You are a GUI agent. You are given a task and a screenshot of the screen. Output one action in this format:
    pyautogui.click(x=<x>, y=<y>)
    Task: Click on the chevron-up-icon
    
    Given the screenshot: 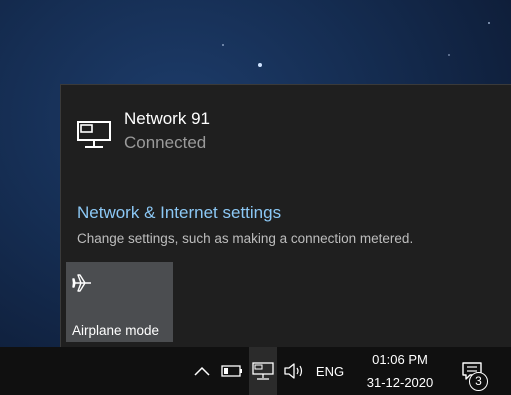 What is the action you would take?
    pyautogui.click(x=202, y=371)
    